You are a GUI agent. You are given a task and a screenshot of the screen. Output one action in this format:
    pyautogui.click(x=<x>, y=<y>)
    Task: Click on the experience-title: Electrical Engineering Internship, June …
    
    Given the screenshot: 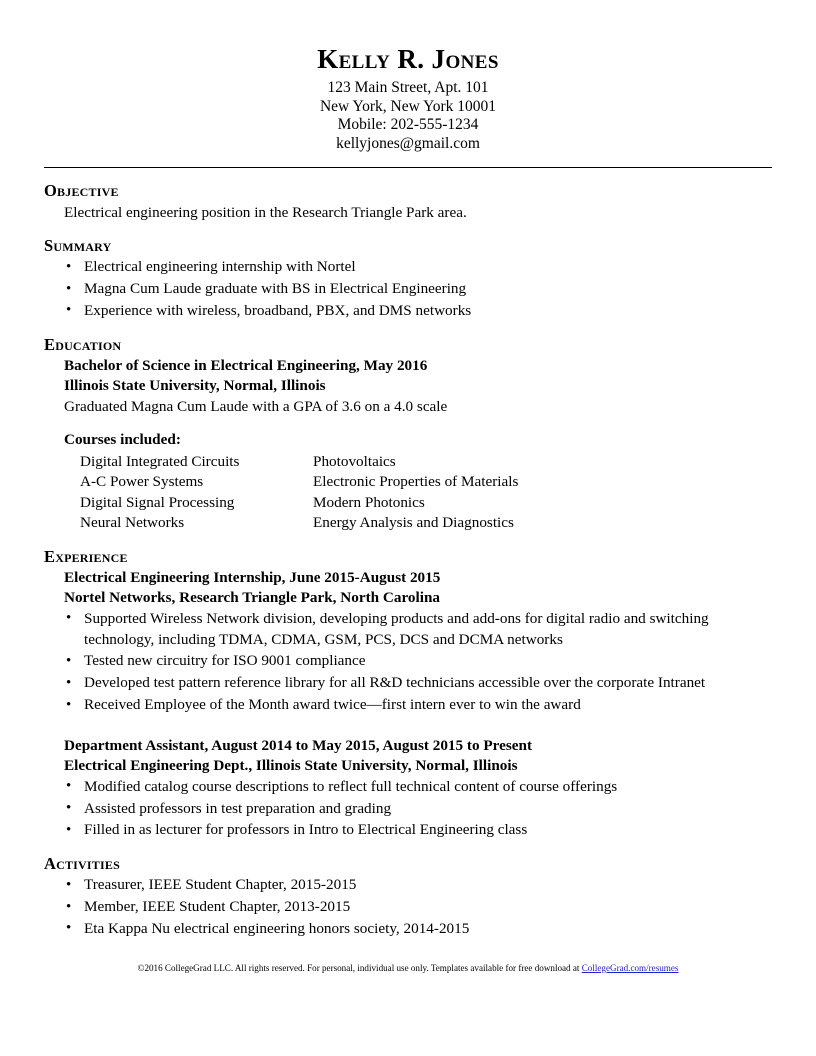 What is the action you would take?
    pyautogui.click(x=252, y=577)
    